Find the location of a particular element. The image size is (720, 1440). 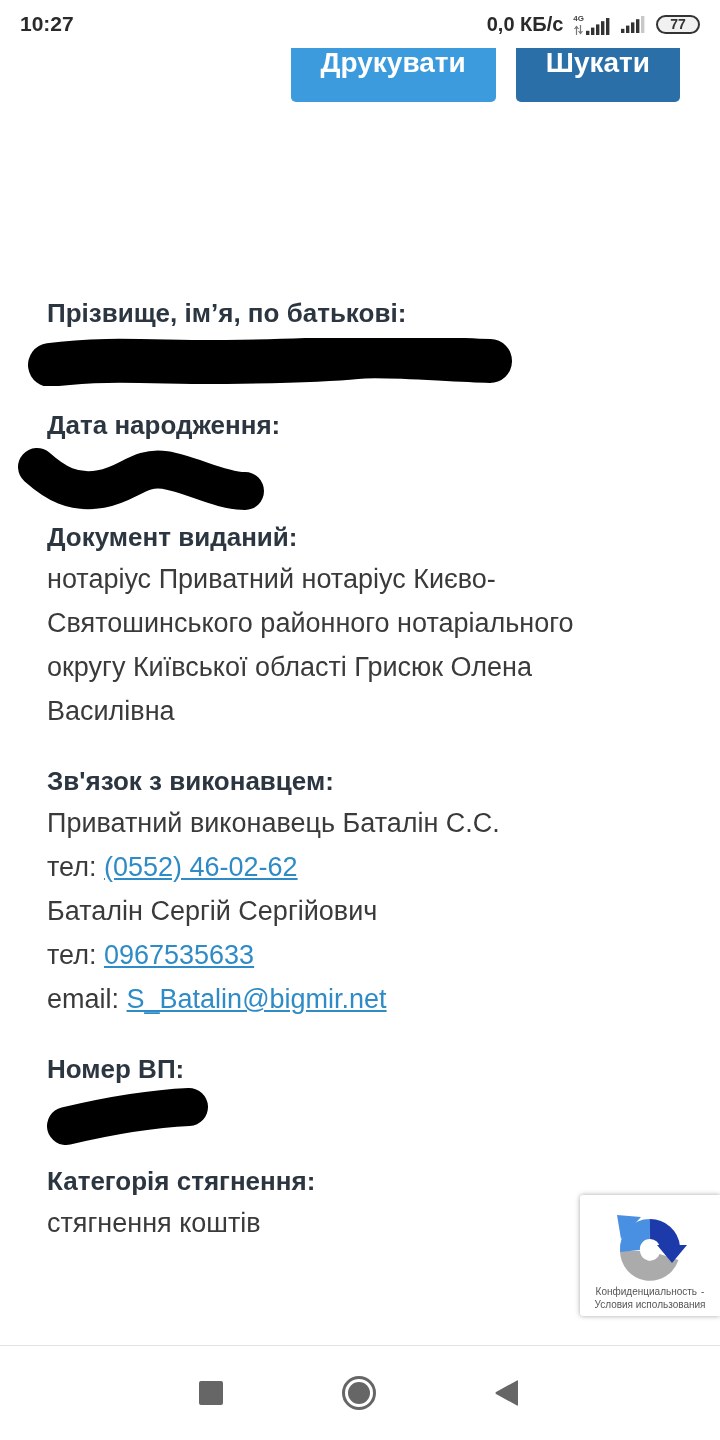

contact-line: Баталін Сергій Сергійович is located at coordinates (212, 911).